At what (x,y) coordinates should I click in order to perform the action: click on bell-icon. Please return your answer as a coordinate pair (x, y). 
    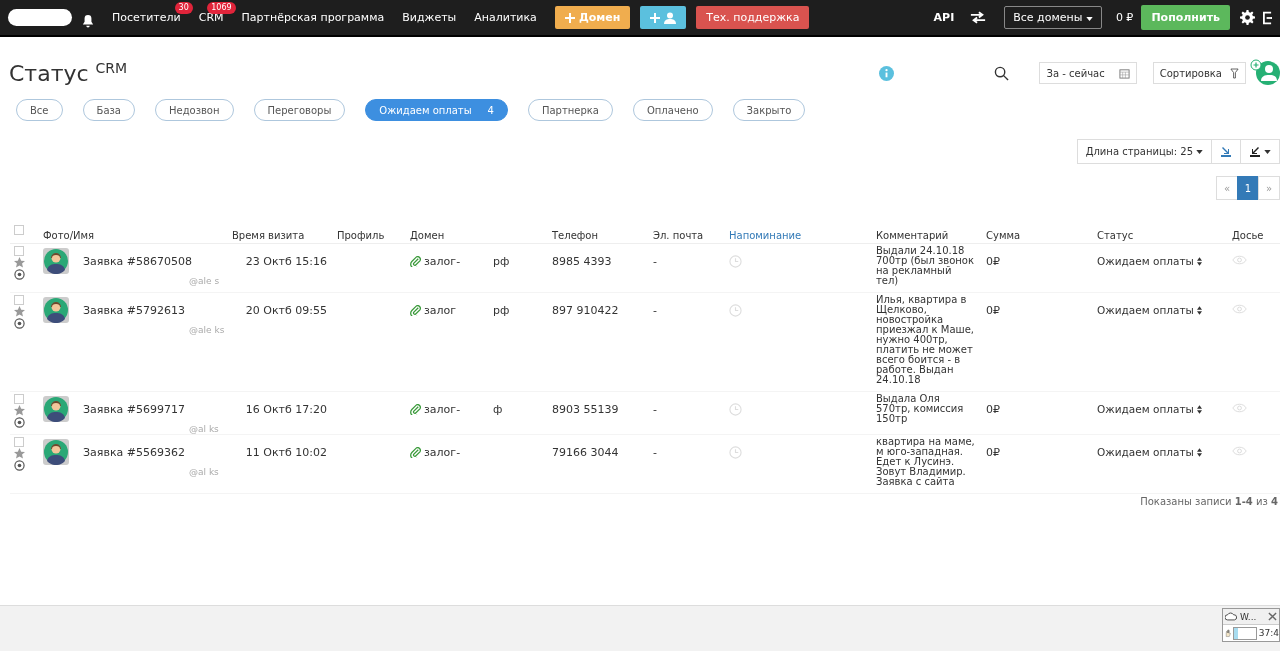
    Looking at the image, I should click on (88, 20).